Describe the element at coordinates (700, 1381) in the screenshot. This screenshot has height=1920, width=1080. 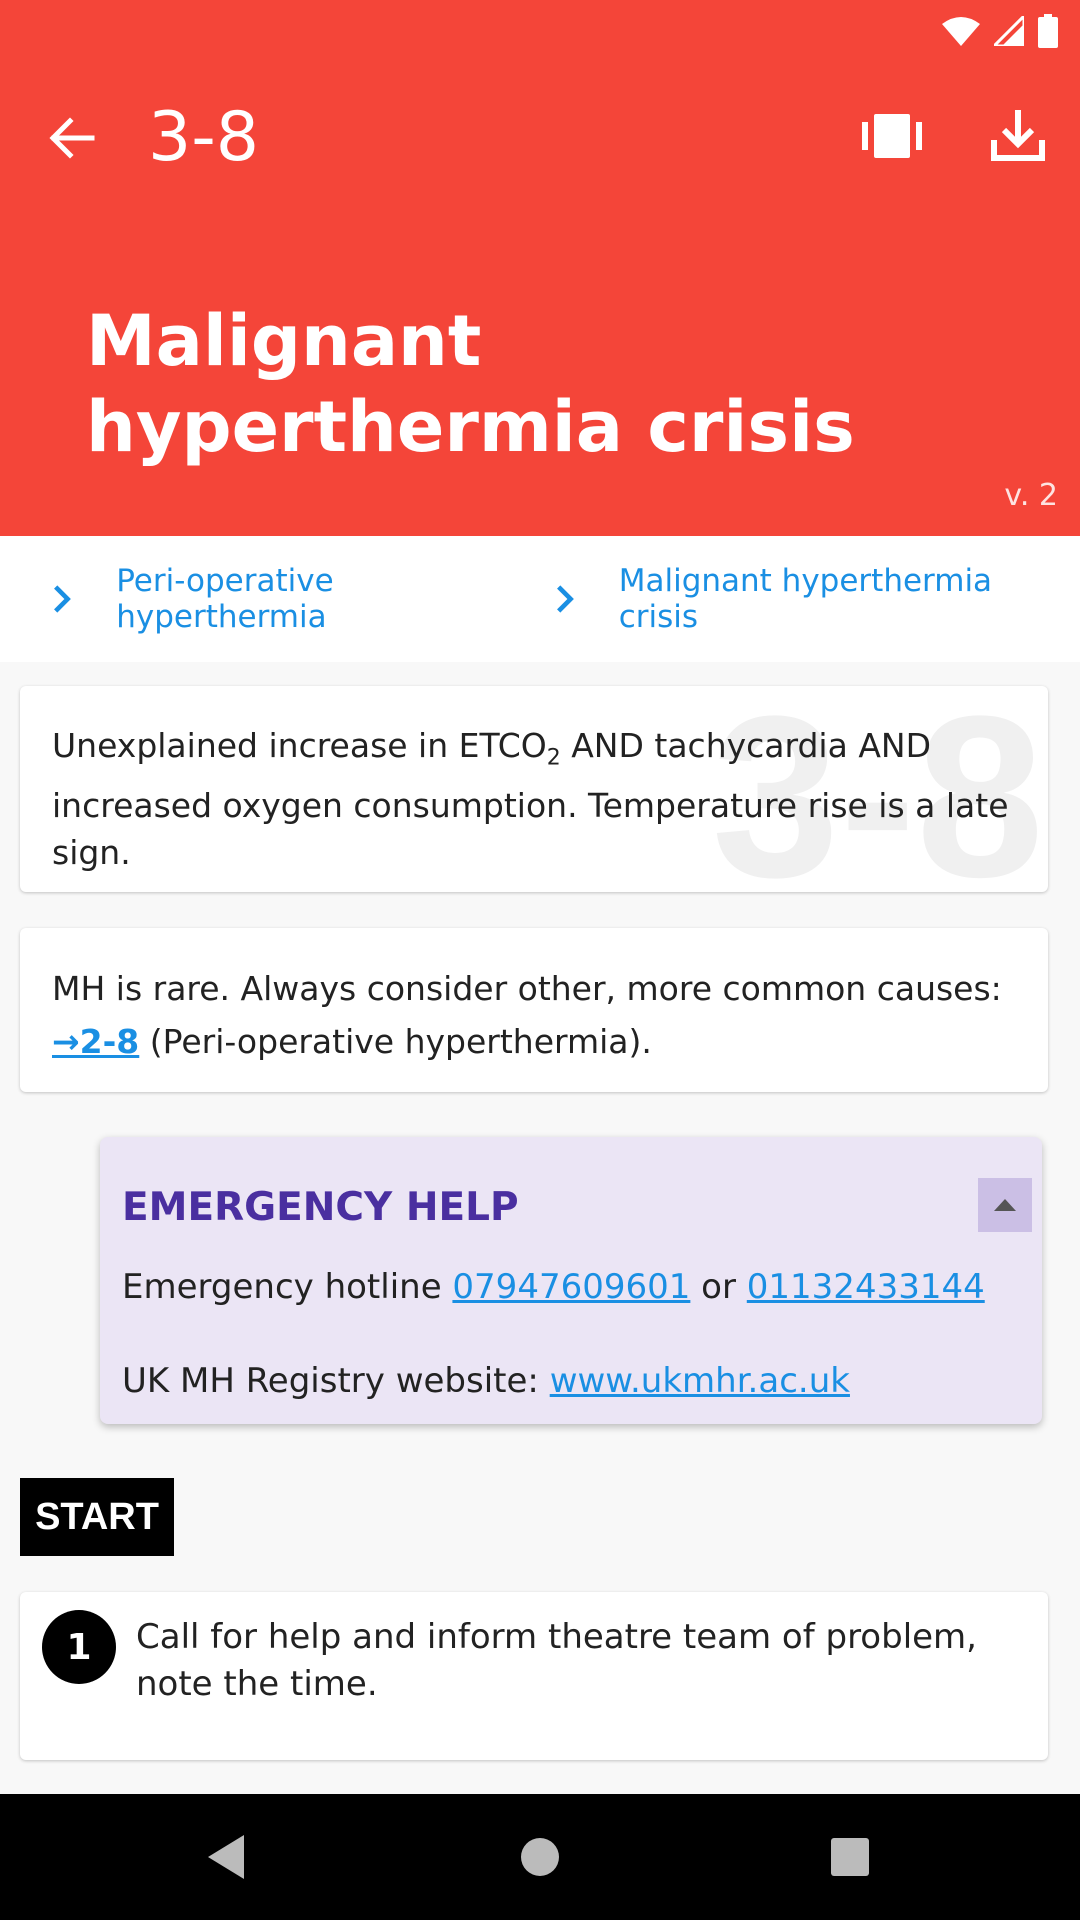
I see `website-link: www.ukmhr.ac.uk` at that location.